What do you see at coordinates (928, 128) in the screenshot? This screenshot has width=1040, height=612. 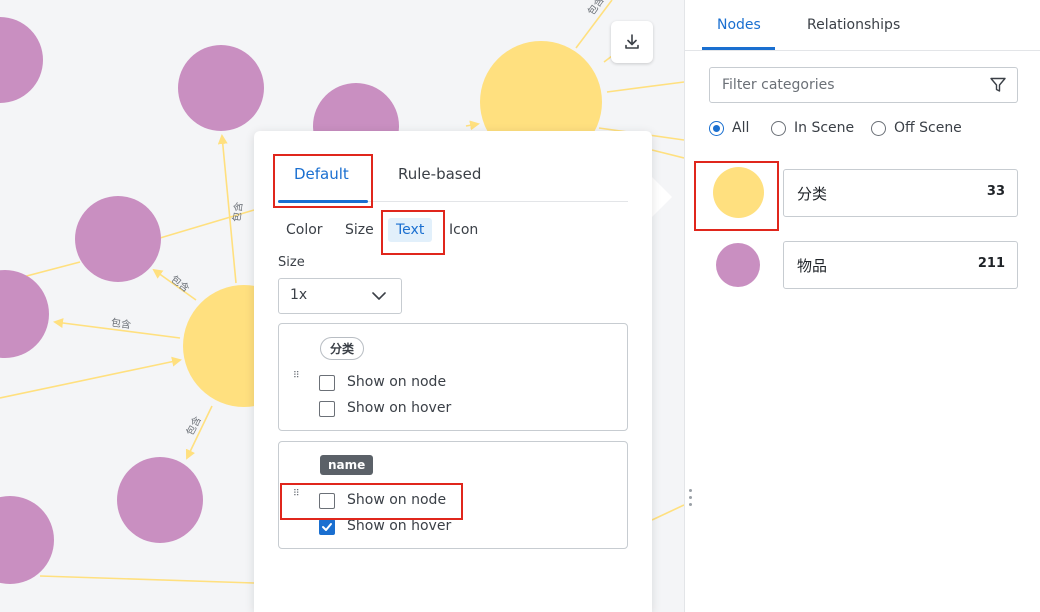 I see `scope-off-scene-label: Off Scene` at bounding box center [928, 128].